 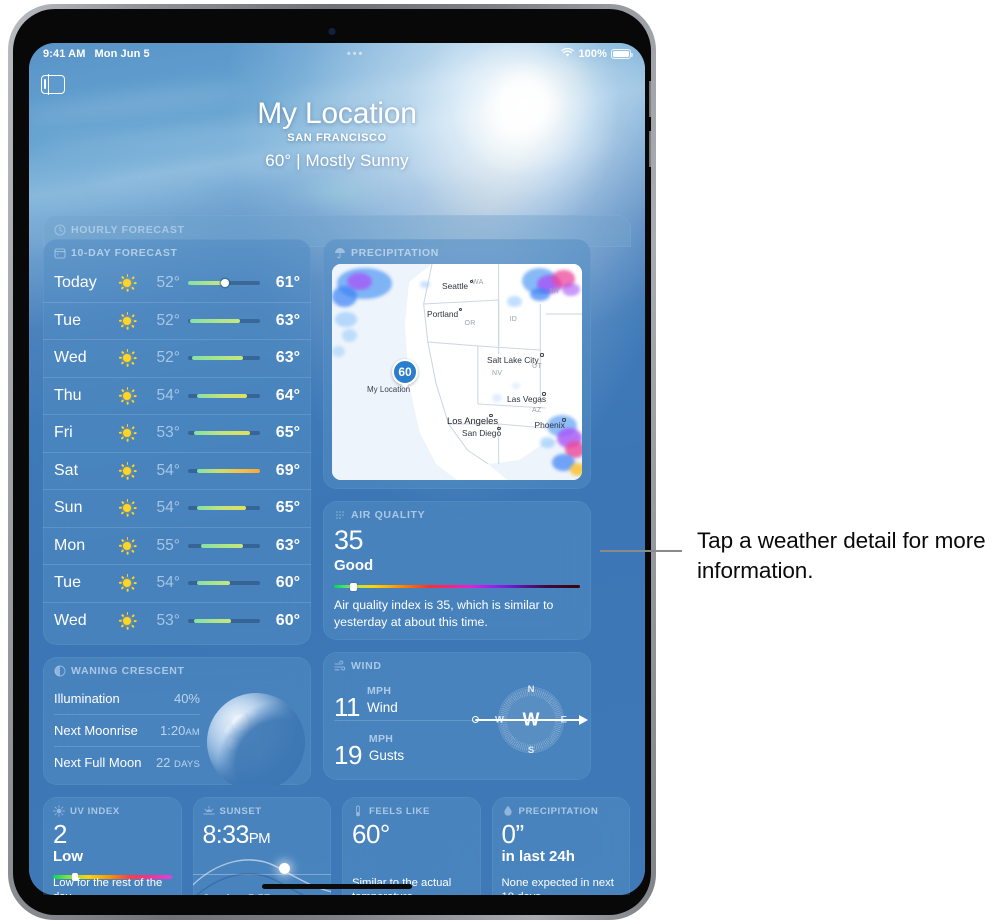 What do you see at coordinates (177, 545) in the screenshot?
I see `forecast-row: Mon 55° 63°` at bounding box center [177, 545].